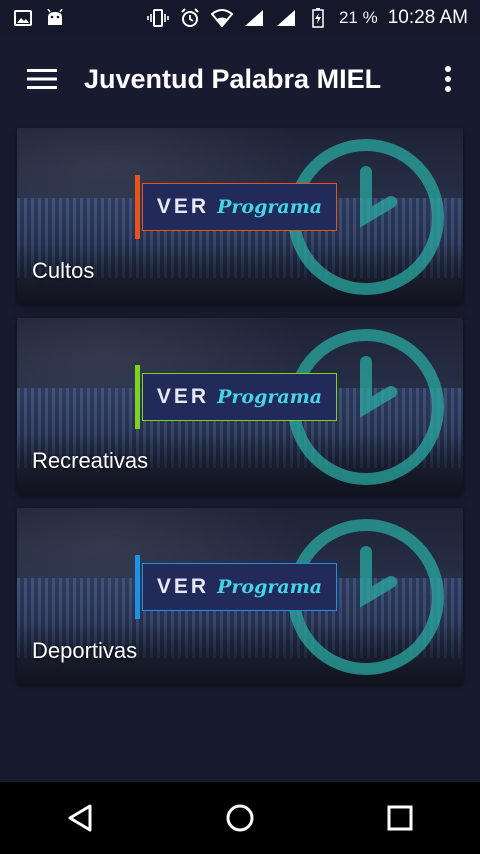  I want to click on card-label: Cultos, so click(63, 270).